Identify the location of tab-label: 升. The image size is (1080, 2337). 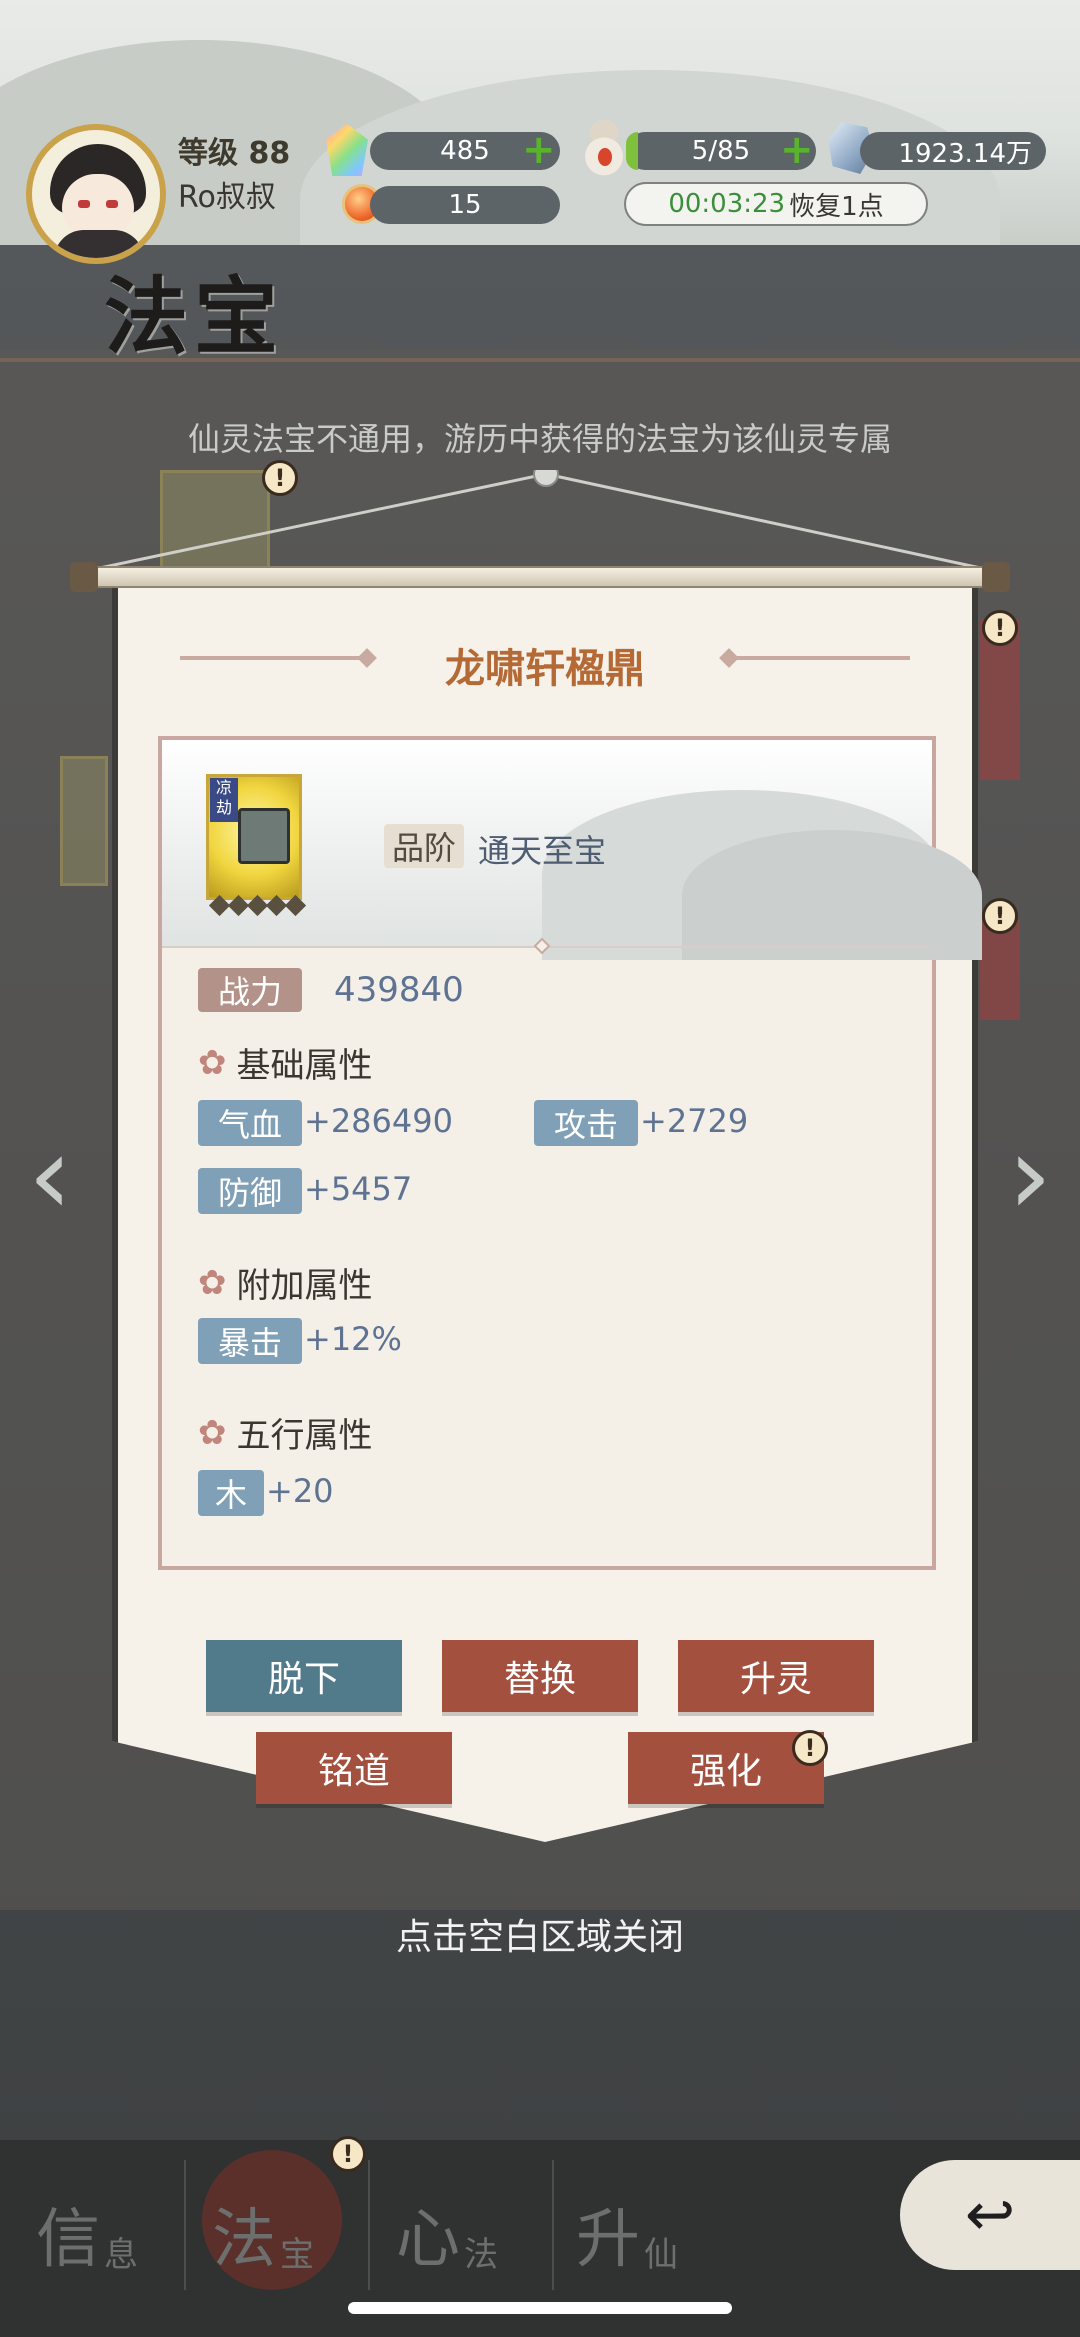
(608, 2240).